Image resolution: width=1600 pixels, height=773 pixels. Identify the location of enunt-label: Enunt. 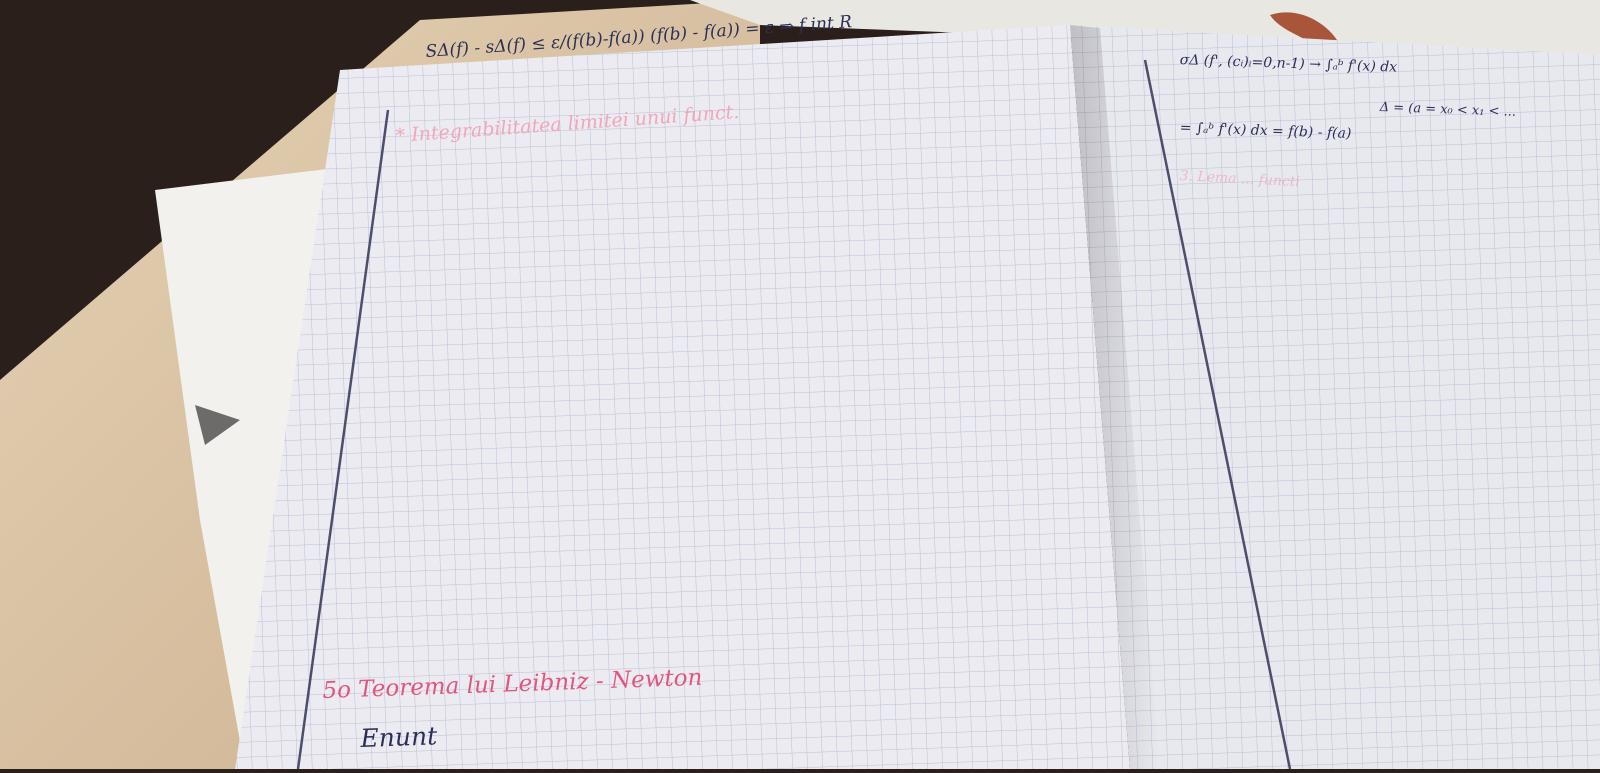
(399, 737).